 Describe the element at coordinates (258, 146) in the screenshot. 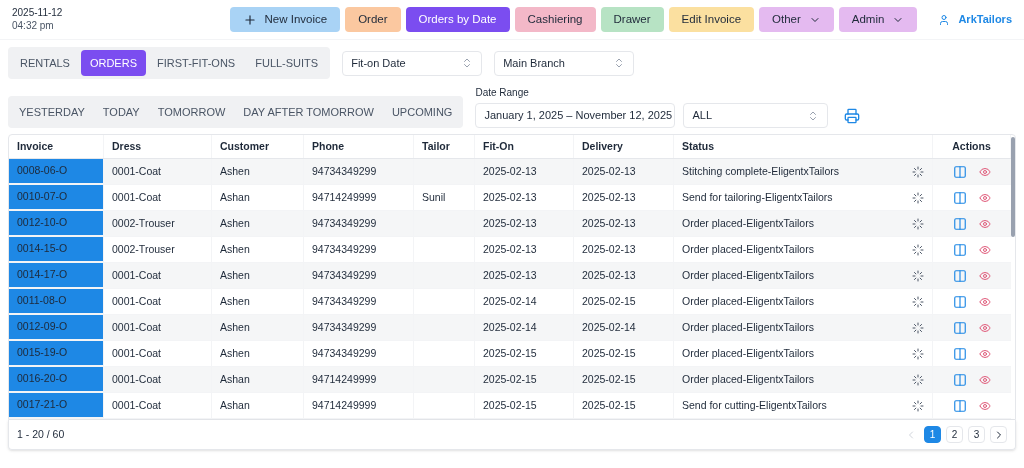

I see `column-header: Customer` at that location.